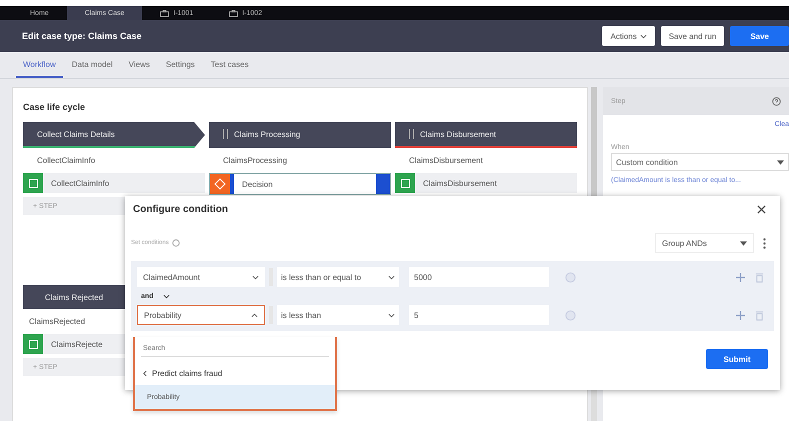 The width and height of the screenshot is (789, 421). What do you see at coordinates (479, 277) in the screenshot?
I see `value-field: 5000` at bounding box center [479, 277].